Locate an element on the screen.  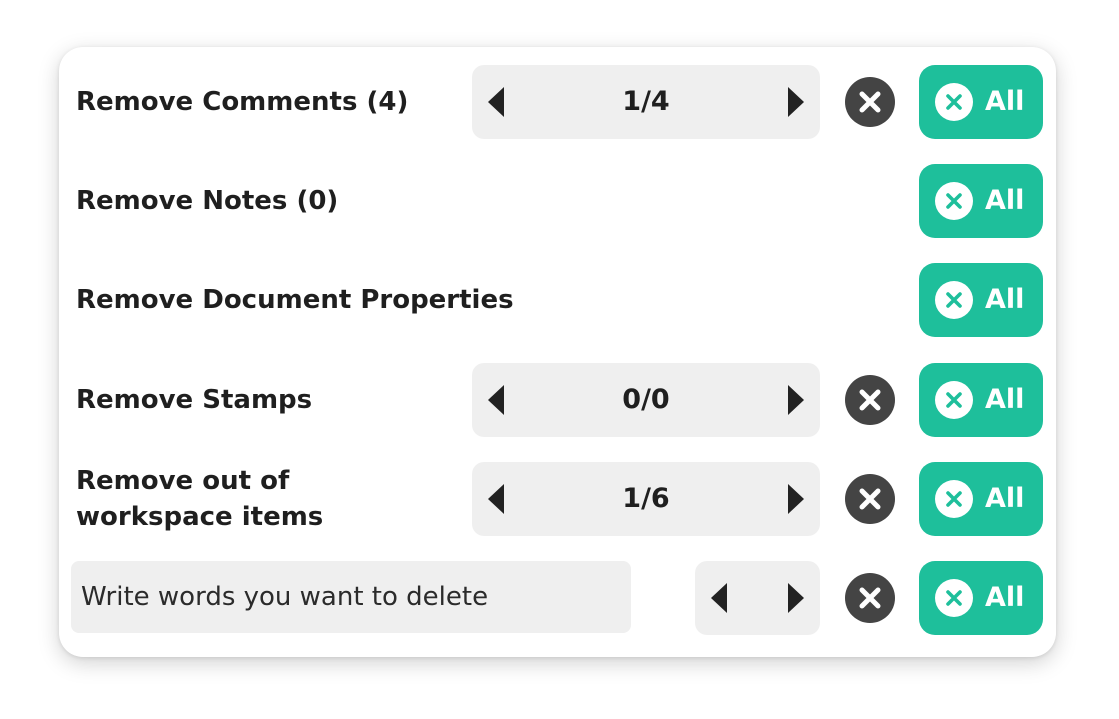
clear-workspace-items-button is located at coordinates (870, 499).